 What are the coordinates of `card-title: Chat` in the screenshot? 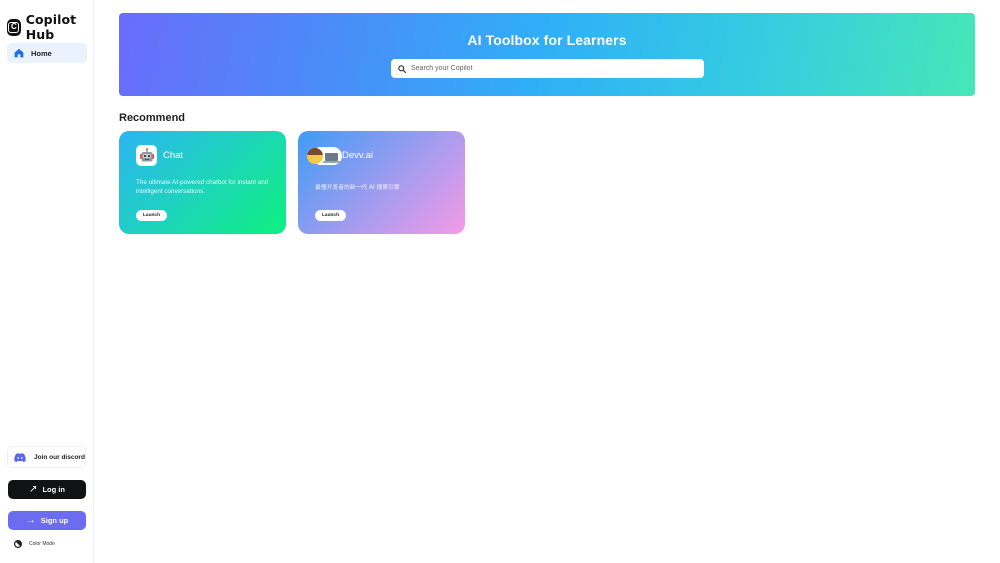 It's located at (173, 155).